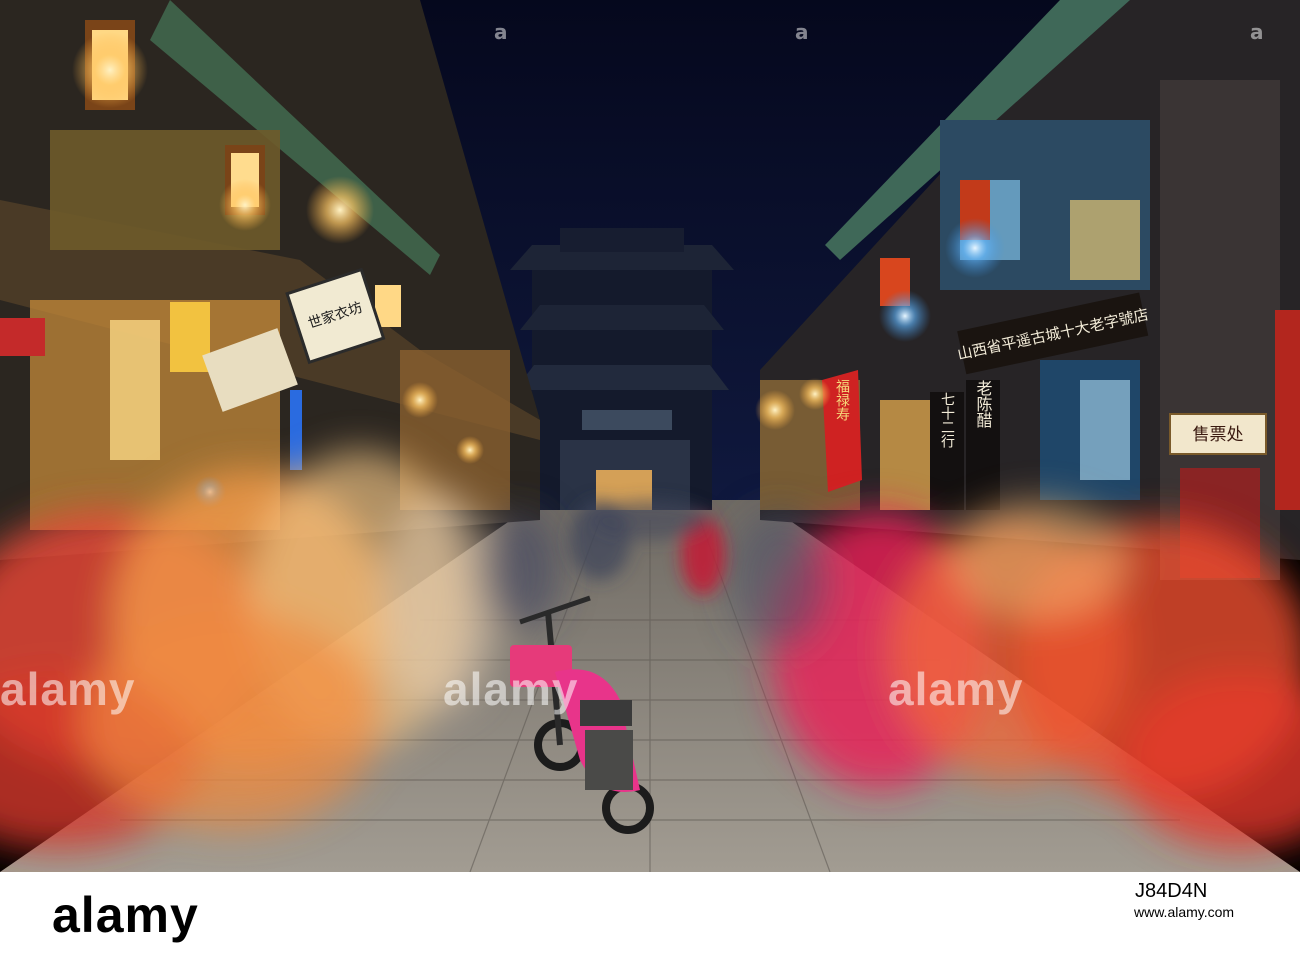  What do you see at coordinates (947, 420) in the screenshot?
I see `vertical-sign-a: 七十二行` at bounding box center [947, 420].